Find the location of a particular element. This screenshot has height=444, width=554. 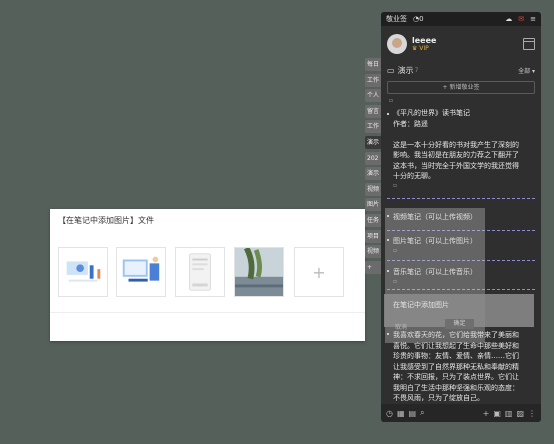

ghost-cancel-button: 取消 is located at coordinates (401, 326).